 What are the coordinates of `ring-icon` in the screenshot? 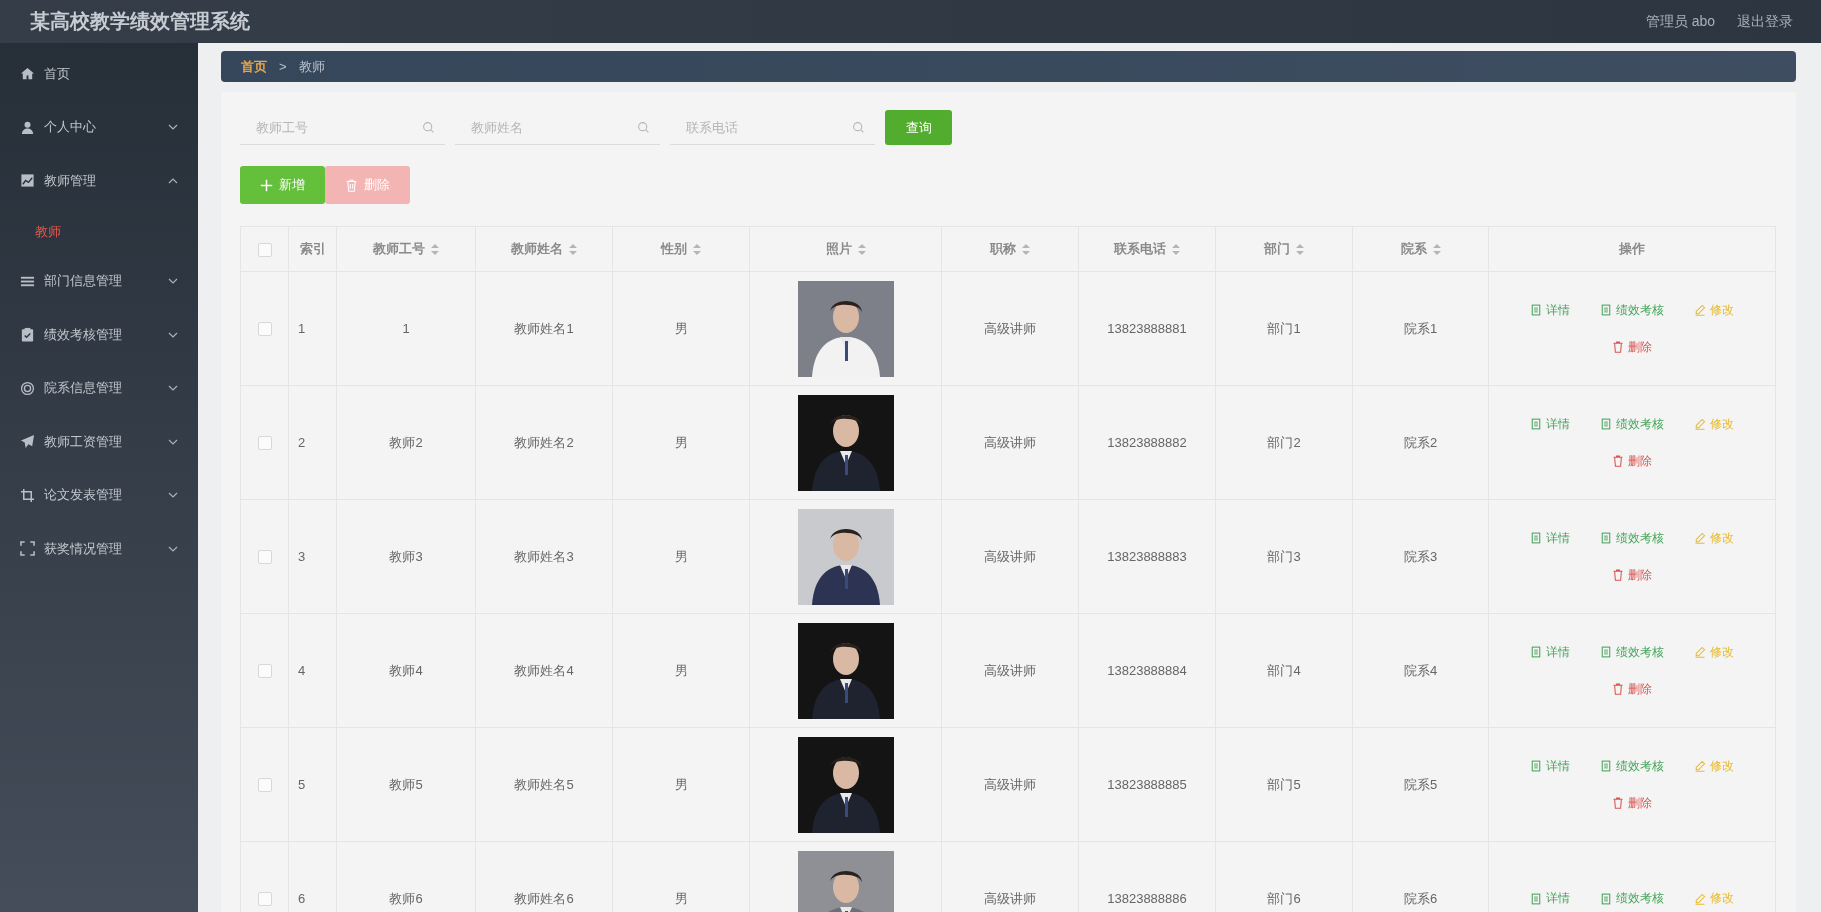 It's located at (27, 388).